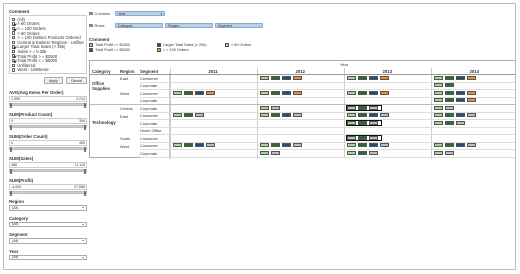 This screenshot has width=520, height=274. What do you see at coordinates (79, 187) in the screenshot?
I see `slider-max: 27,658` at bounding box center [79, 187].